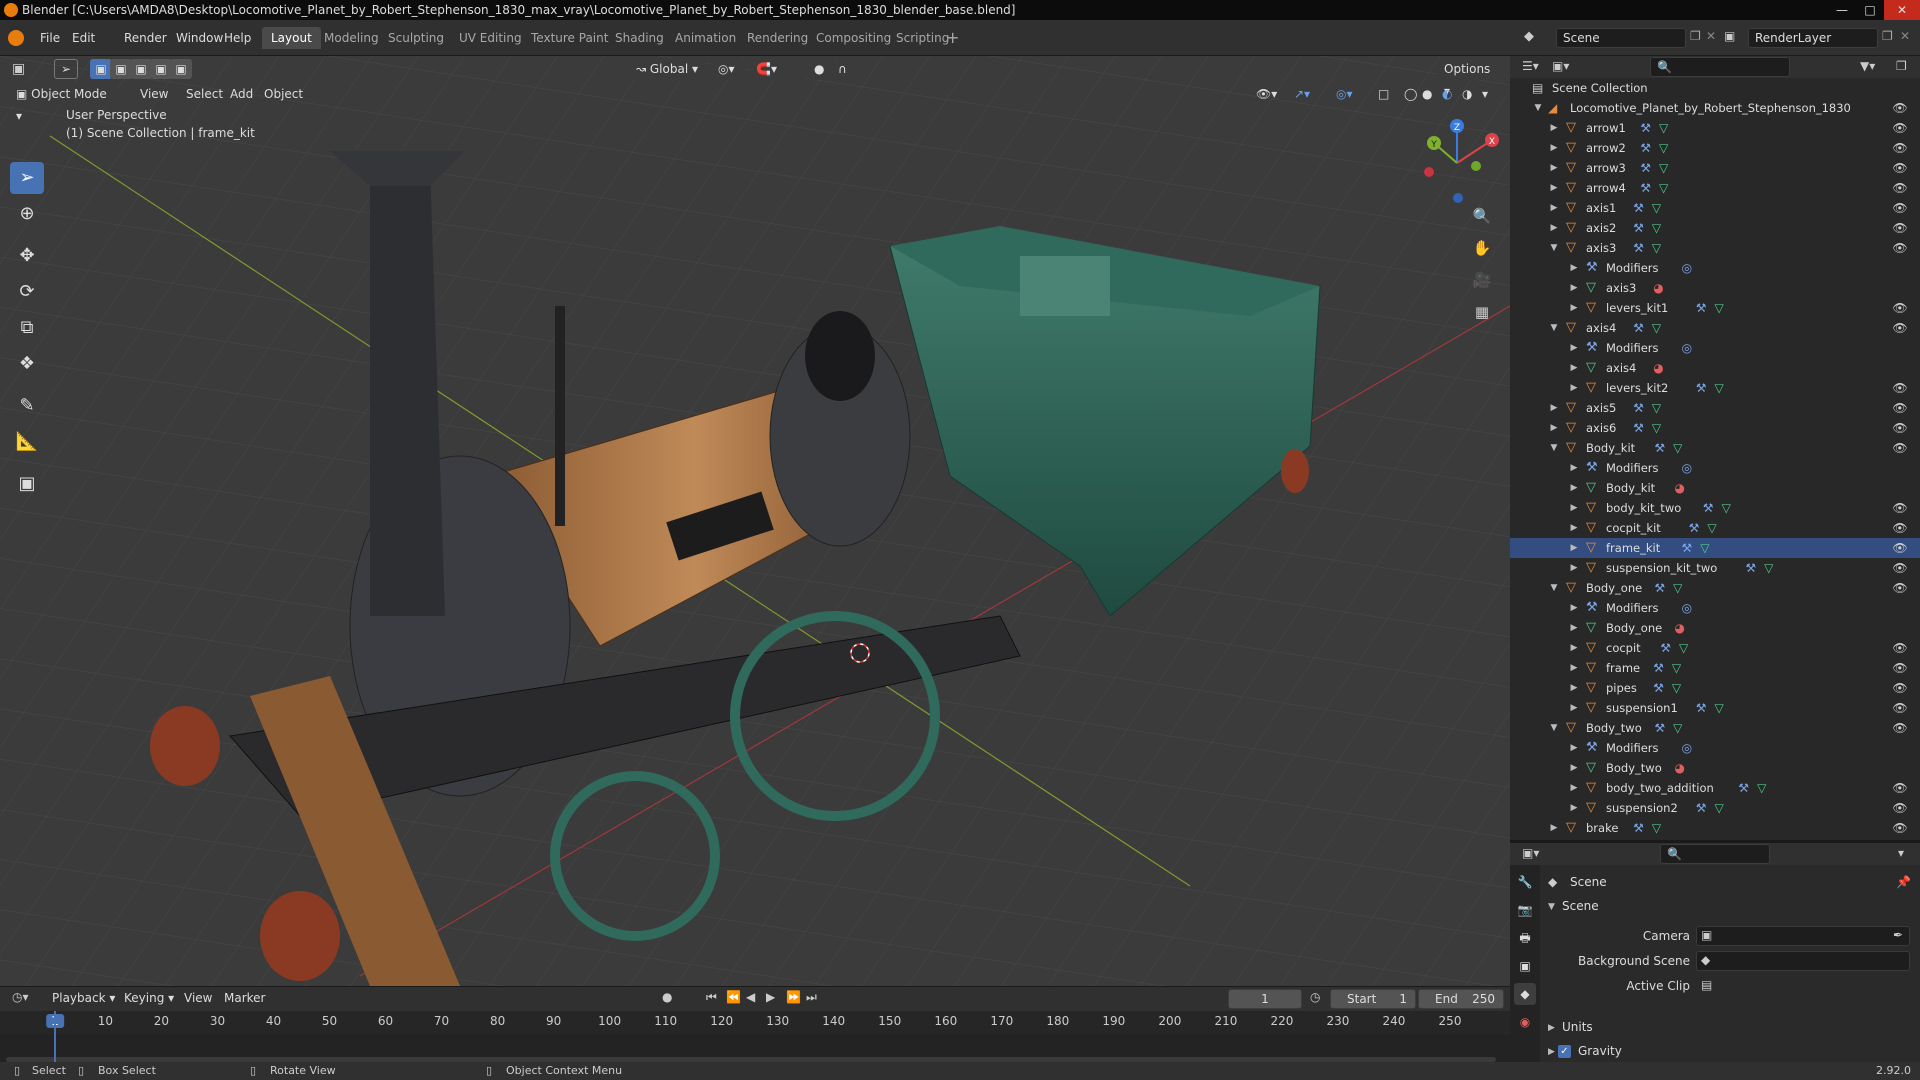  Describe the element at coordinates (1715, 488) in the screenshot. I see `outliner-row: ▶ ▽ Body_kit ◕` at that location.